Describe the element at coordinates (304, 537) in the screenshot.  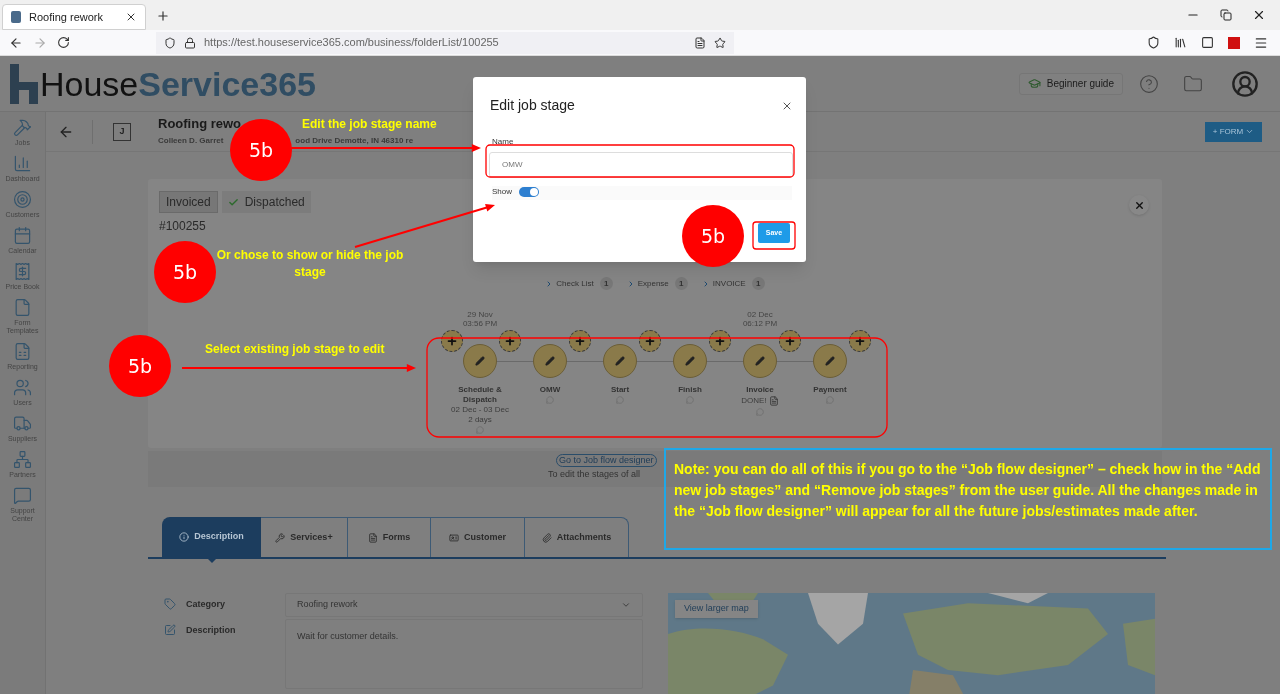
I see `tab: Services+` at that location.